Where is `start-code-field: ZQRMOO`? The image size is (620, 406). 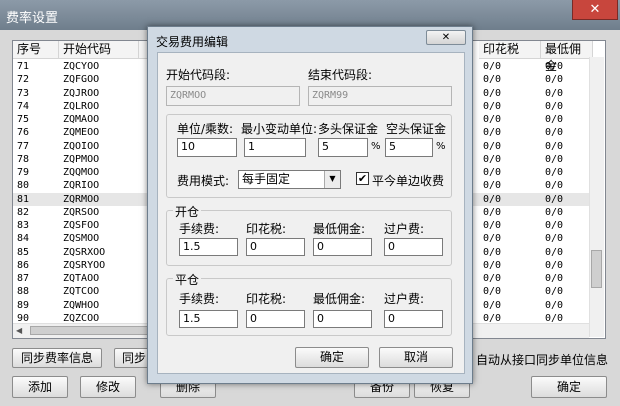
start-code-field: ZQRMOO is located at coordinates (233, 96).